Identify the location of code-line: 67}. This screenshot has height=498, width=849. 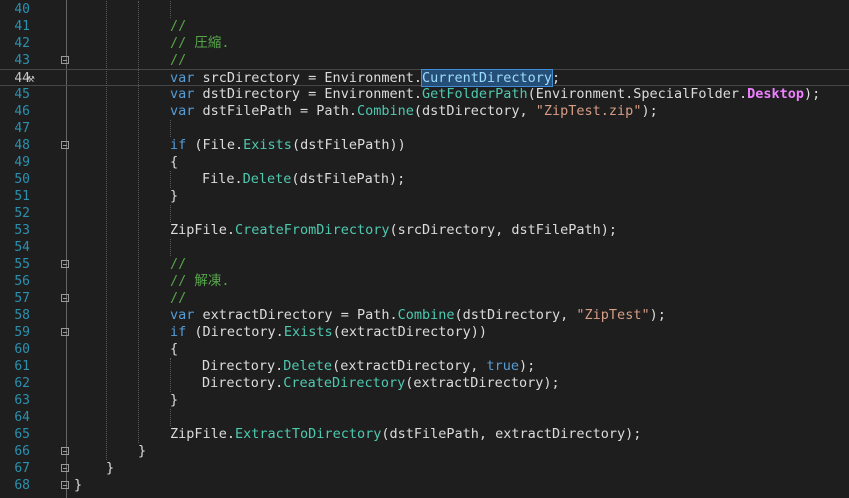
(424, 468).